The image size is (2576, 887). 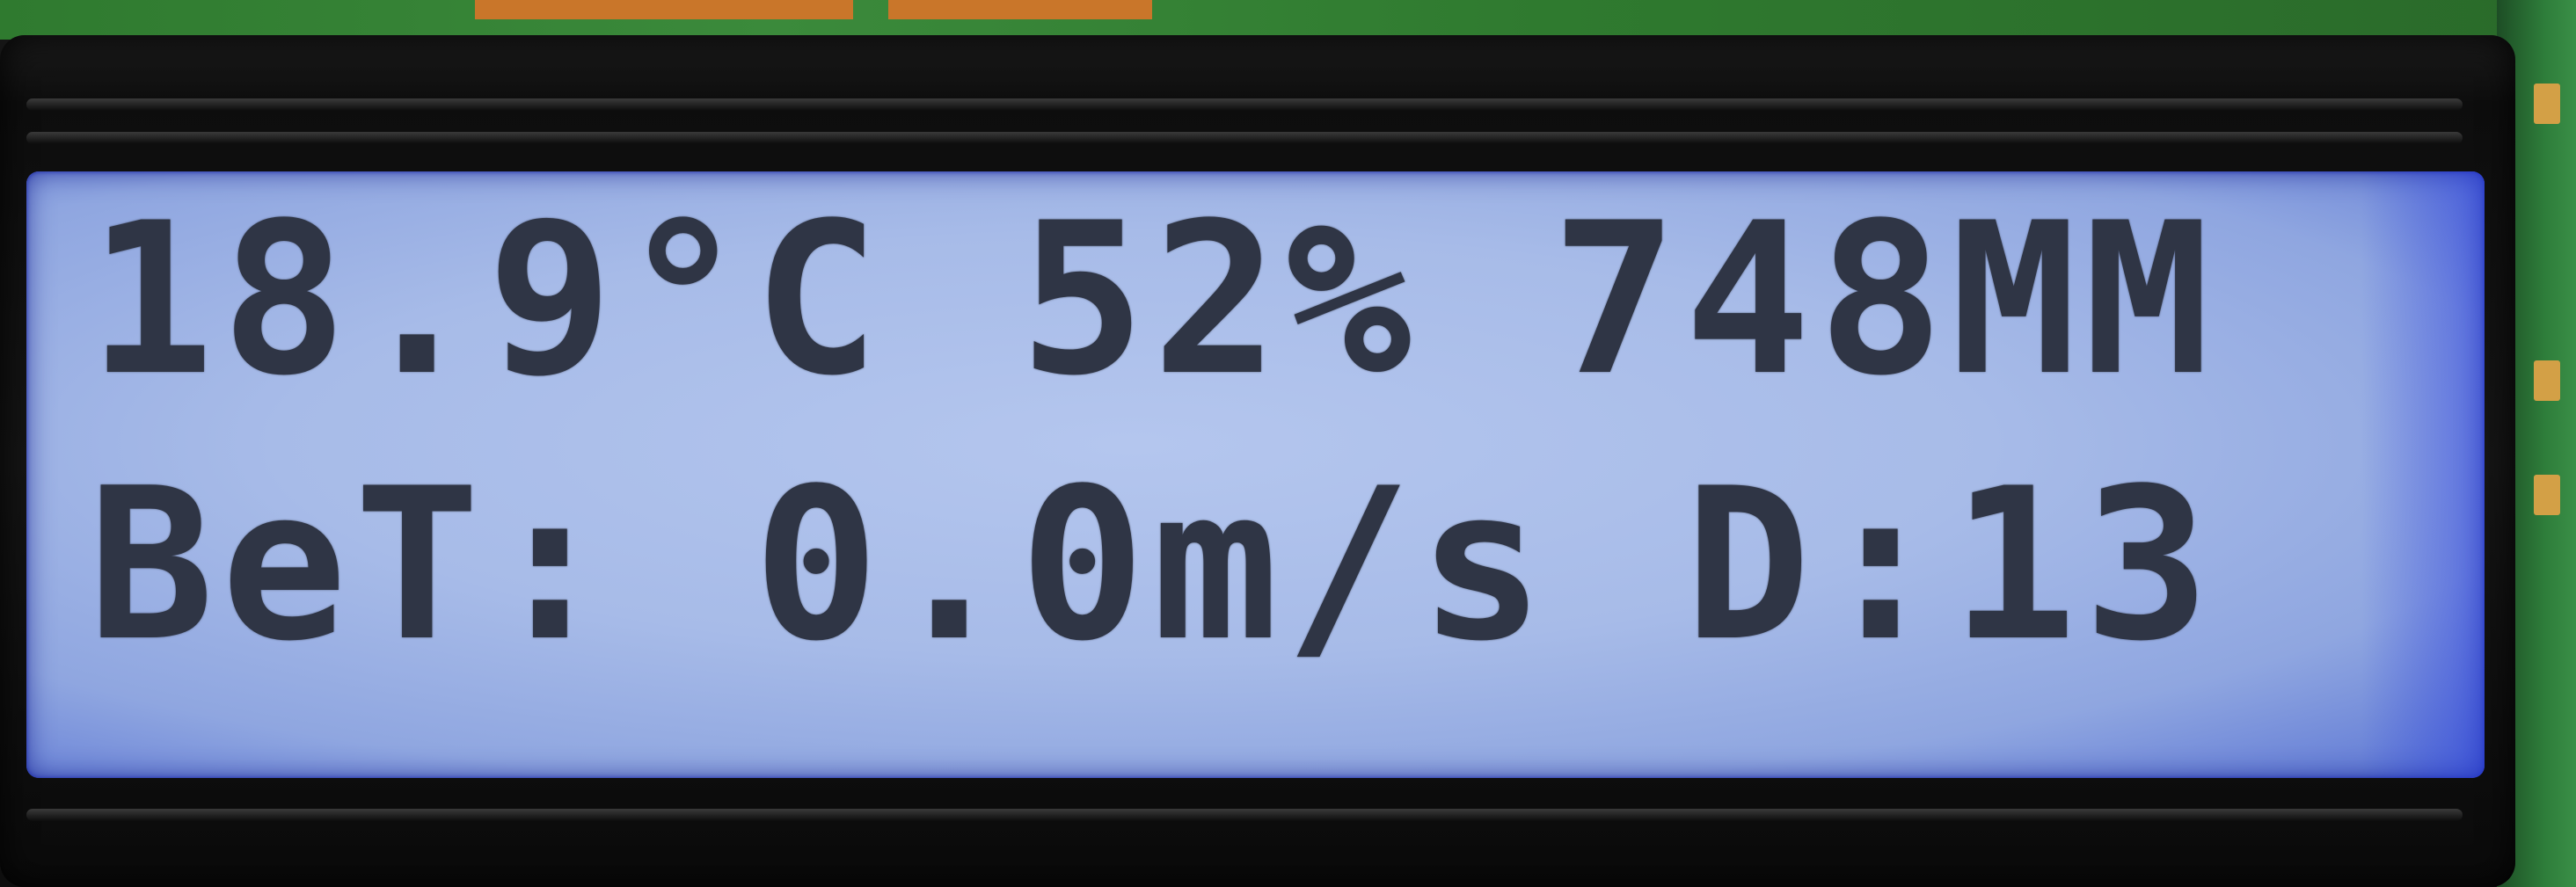 I want to click on bezel-ridge-top, so click(x=1244, y=105).